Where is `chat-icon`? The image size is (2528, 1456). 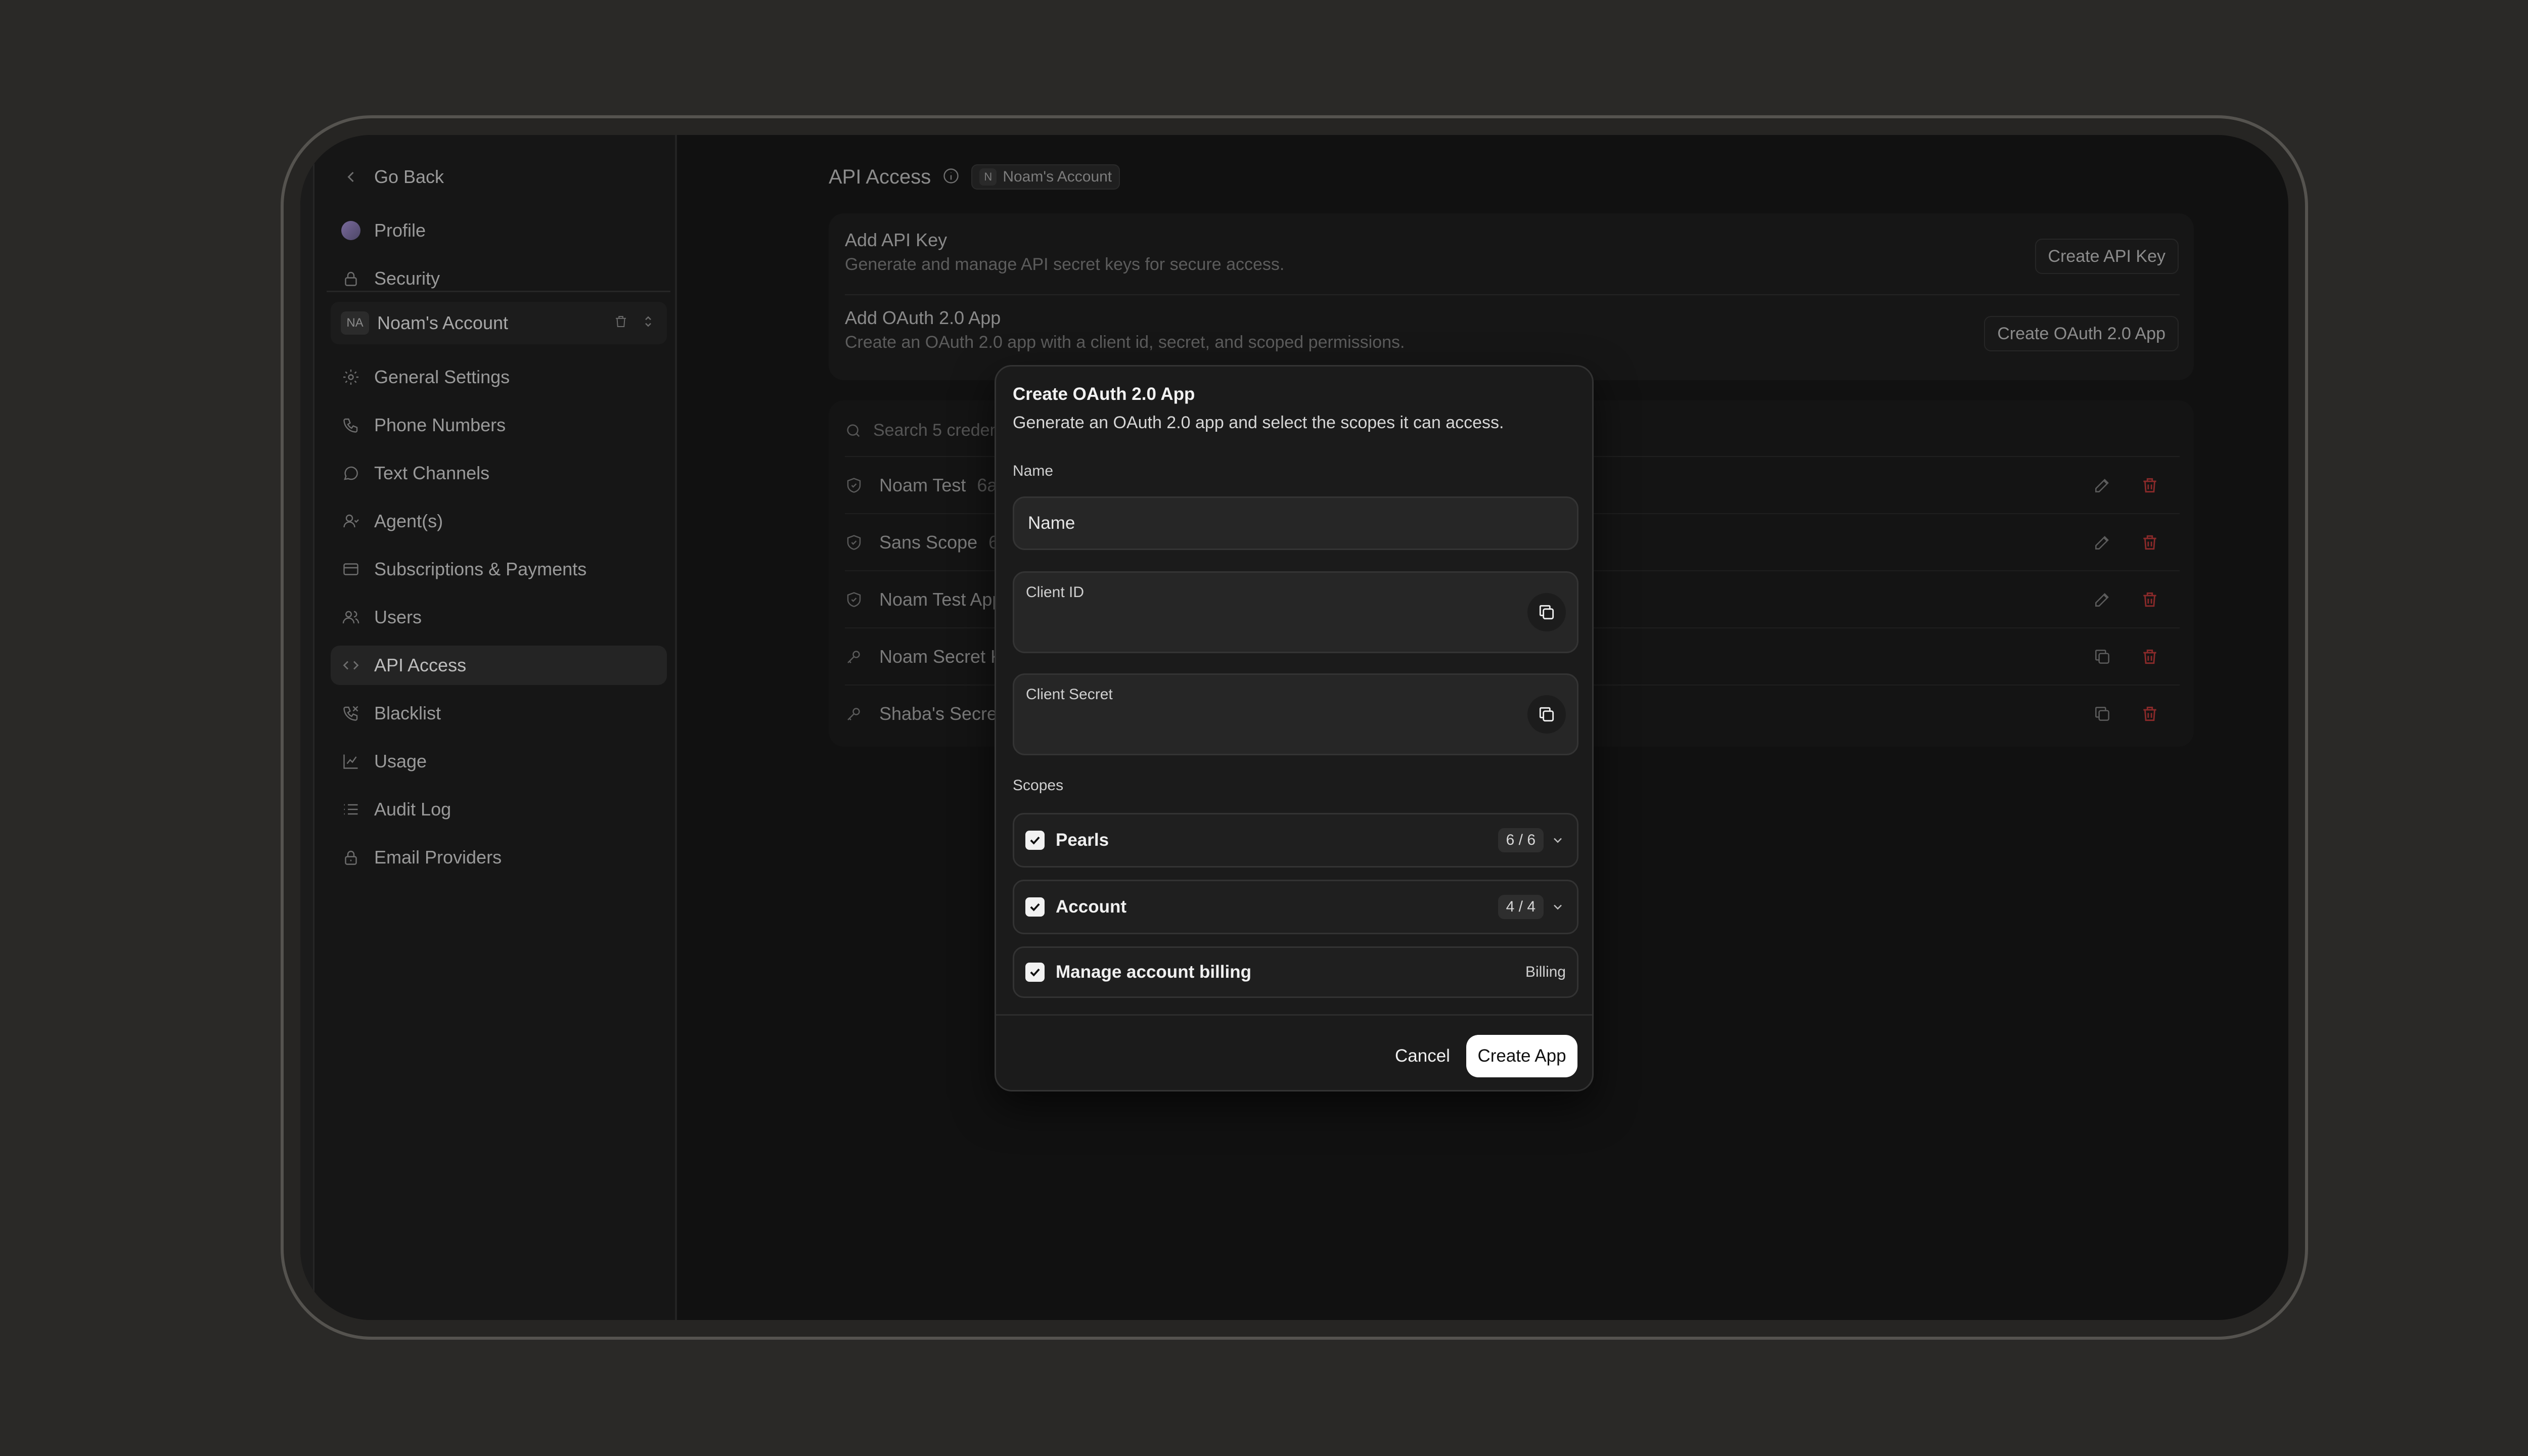 chat-icon is located at coordinates (351, 473).